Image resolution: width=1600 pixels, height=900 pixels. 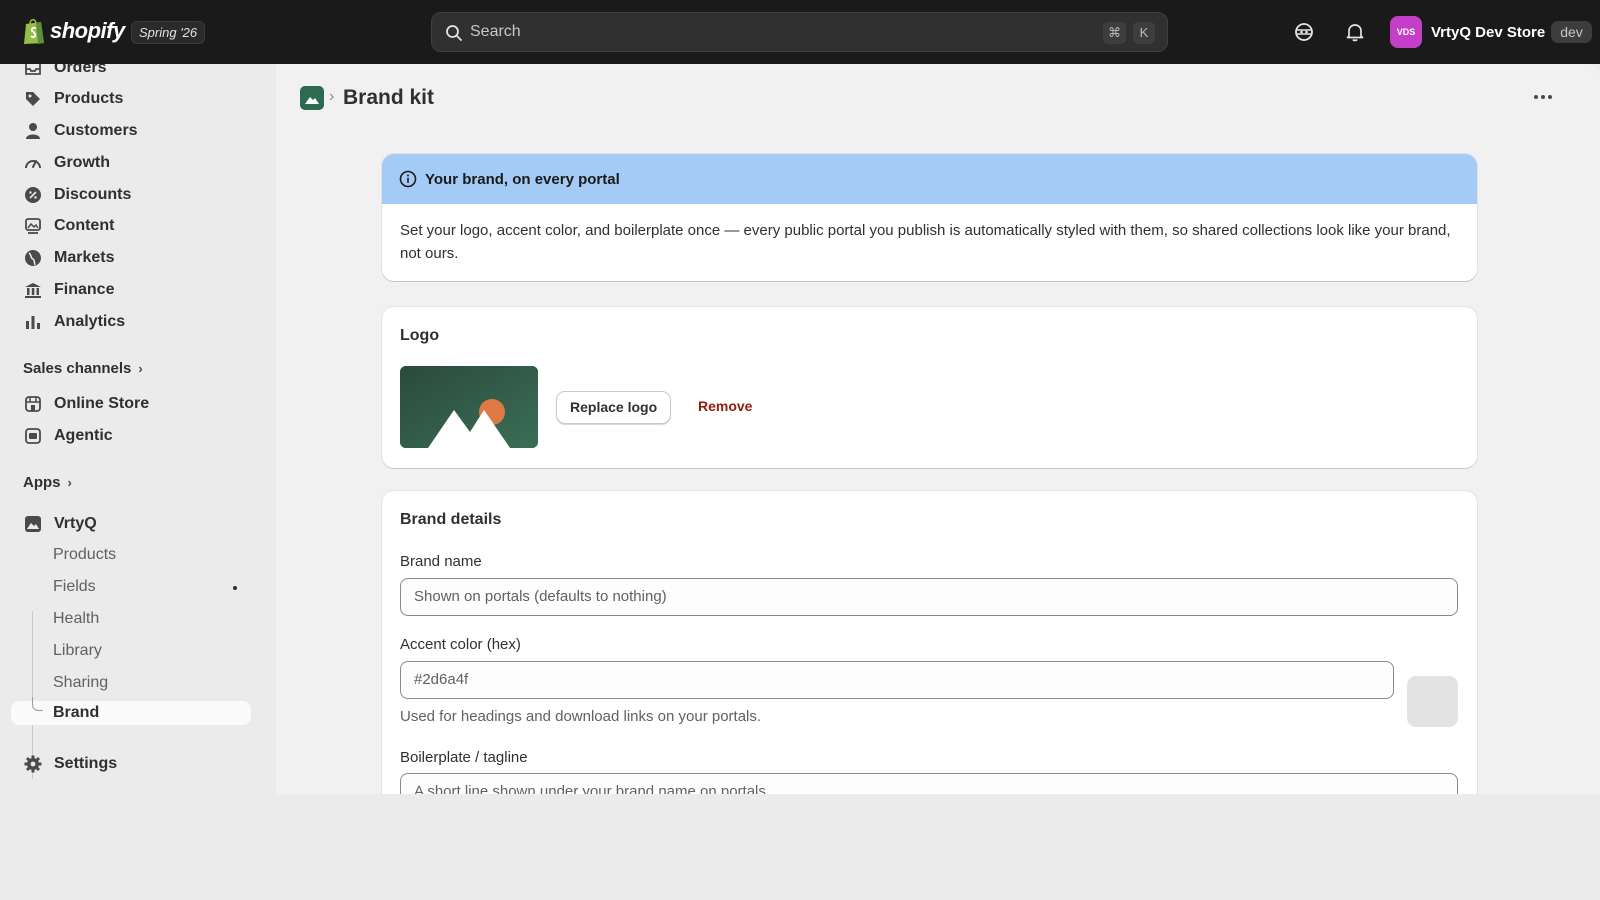 What do you see at coordinates (34, 31) in the screenshot?
I see `shopify-bag-icon` at bounding box center [34, 31].